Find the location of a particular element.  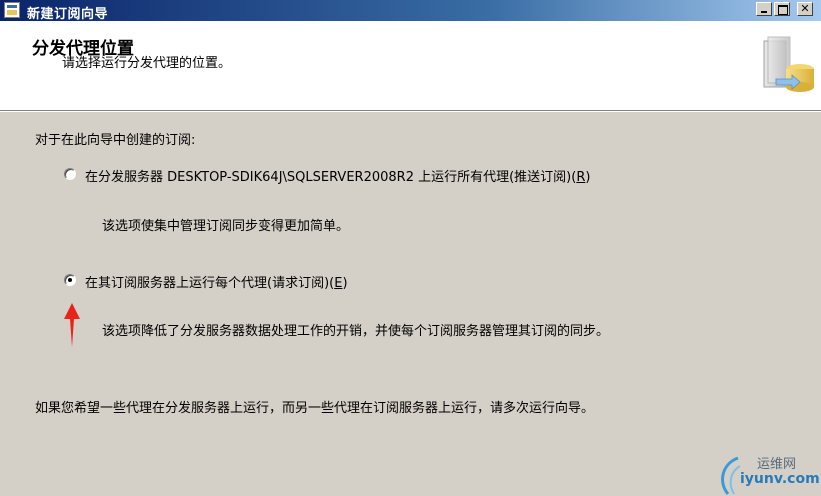

pull-subscription-radio is located at coordinates (70, 280).